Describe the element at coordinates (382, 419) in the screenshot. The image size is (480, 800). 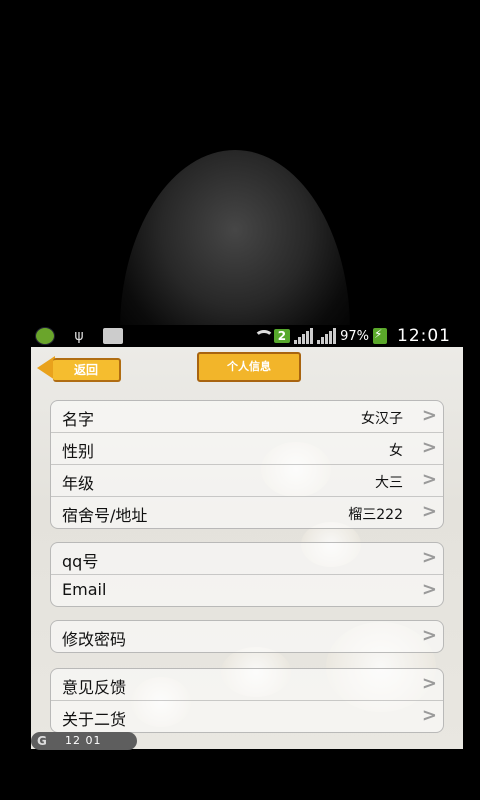
I see `row-value: 女汉子` at that location.